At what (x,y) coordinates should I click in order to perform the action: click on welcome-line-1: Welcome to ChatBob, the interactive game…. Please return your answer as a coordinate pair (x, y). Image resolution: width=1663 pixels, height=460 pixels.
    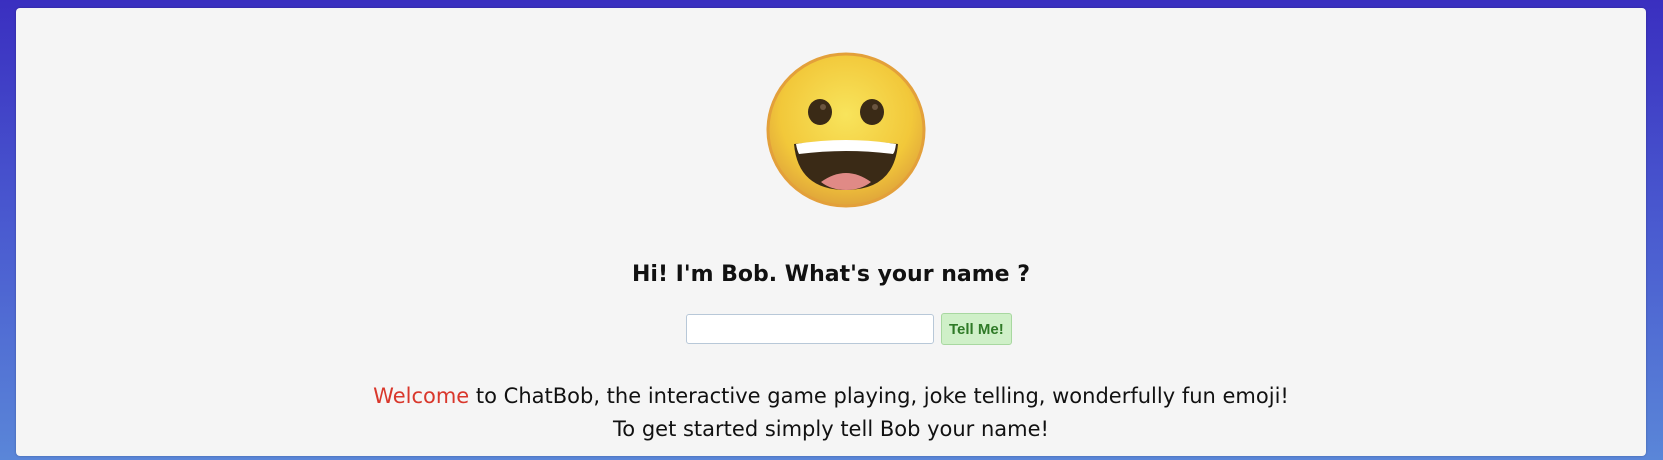
    Looking at the image, I should click on (831, 396).